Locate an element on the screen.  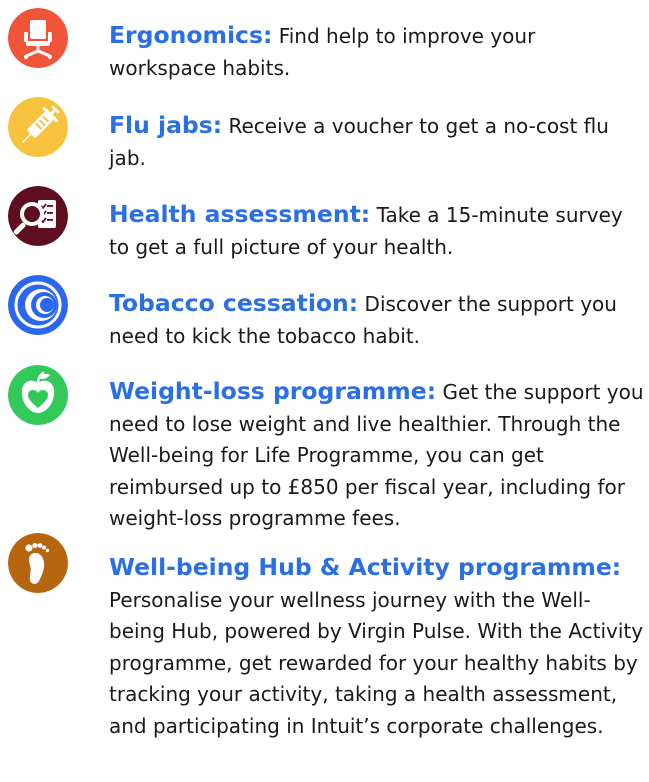
benefit-title: Well-being Hub & Activity programme: is located at coordinates (365, 567).